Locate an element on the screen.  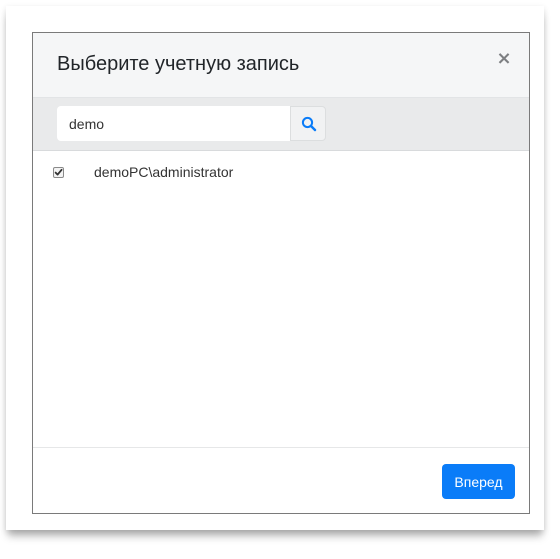
search-bar is located at coordinates (281, 124).